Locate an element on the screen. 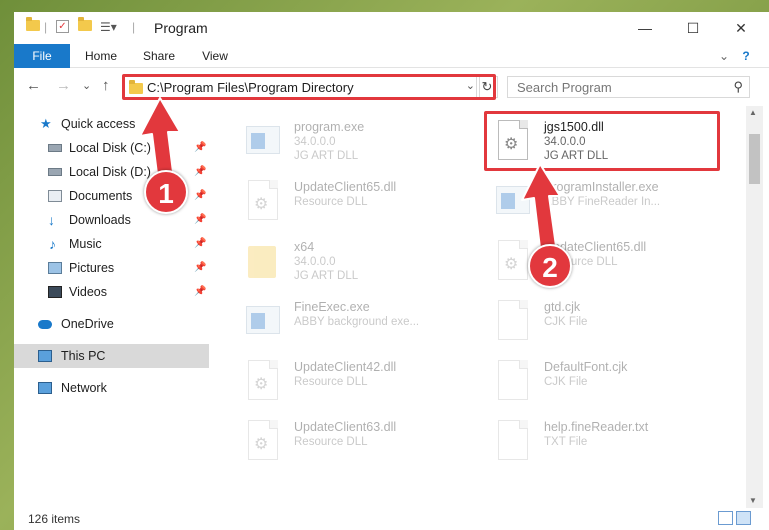  sidebar-item-quick-access: ★ Quick access is located at coordinates (111, 124).